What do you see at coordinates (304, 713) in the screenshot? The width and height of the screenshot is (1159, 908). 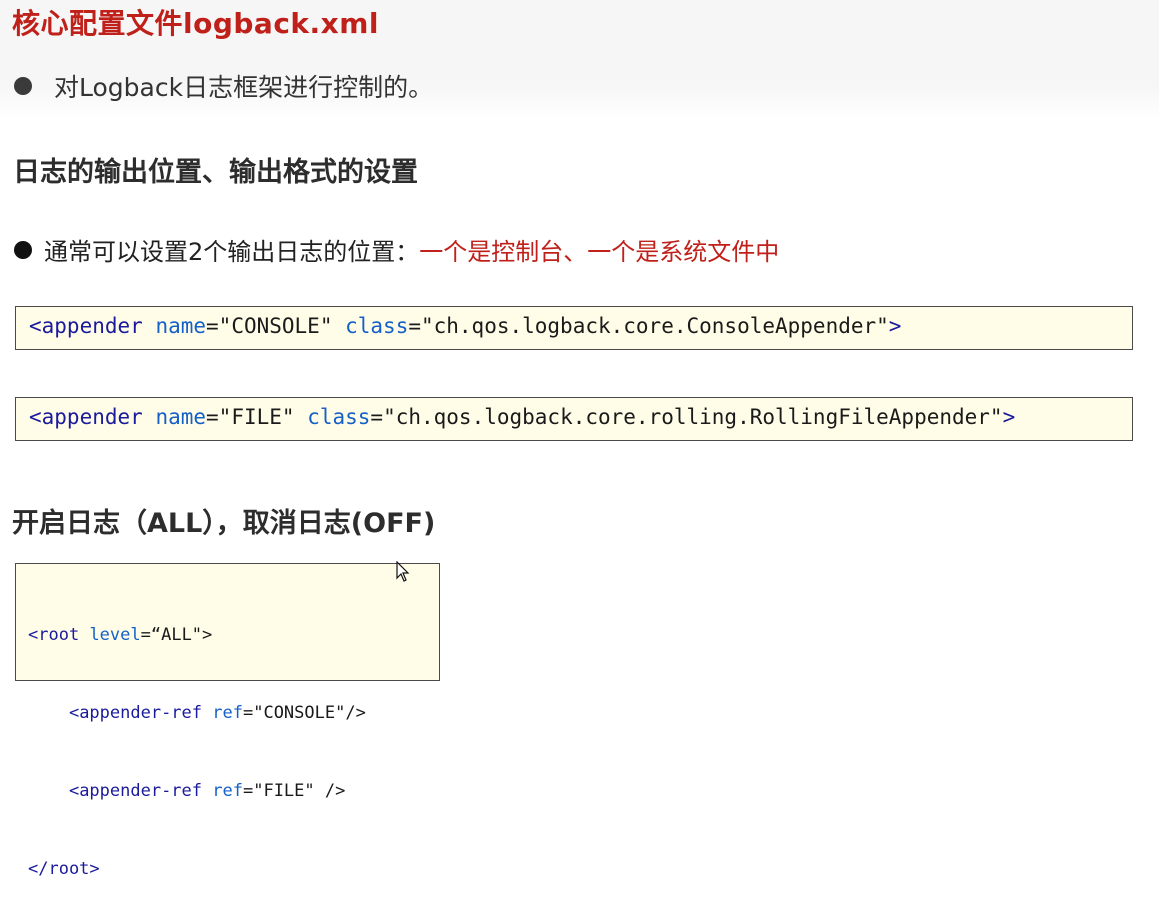 I see `xml-value: ="CONSOLE"/>` at bounding box center [304, 713].